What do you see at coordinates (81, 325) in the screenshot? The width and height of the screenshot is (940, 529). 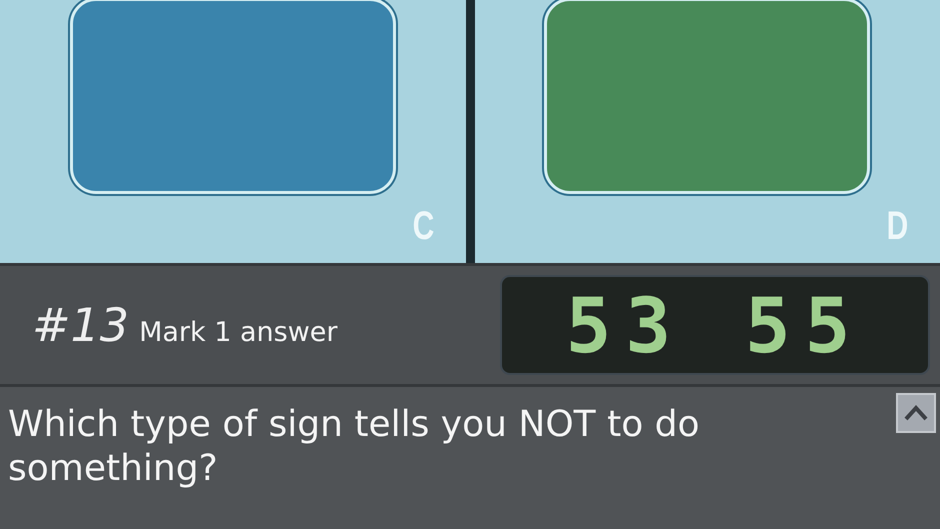 I see `question-number: #13` at bounding box center [81, 325].